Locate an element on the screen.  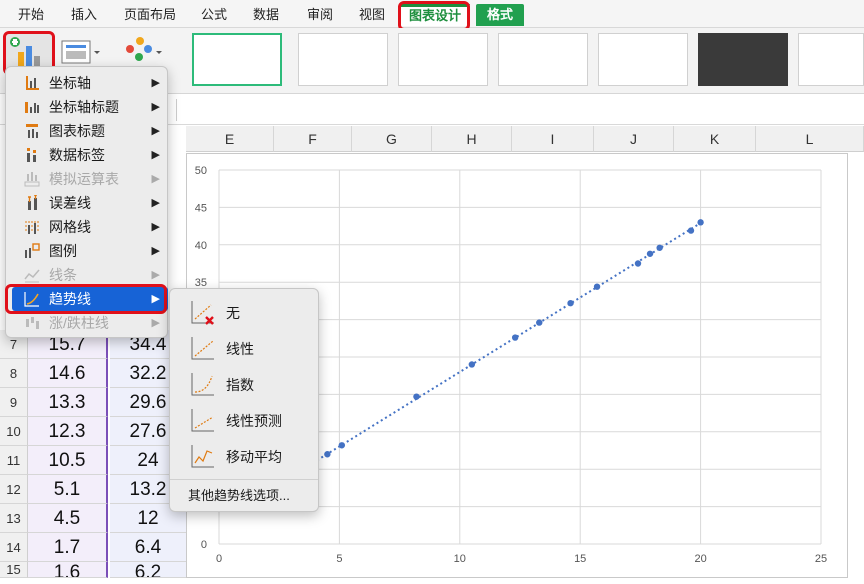
table-cell-a: 14.6 is located at coordinates (68, 373).